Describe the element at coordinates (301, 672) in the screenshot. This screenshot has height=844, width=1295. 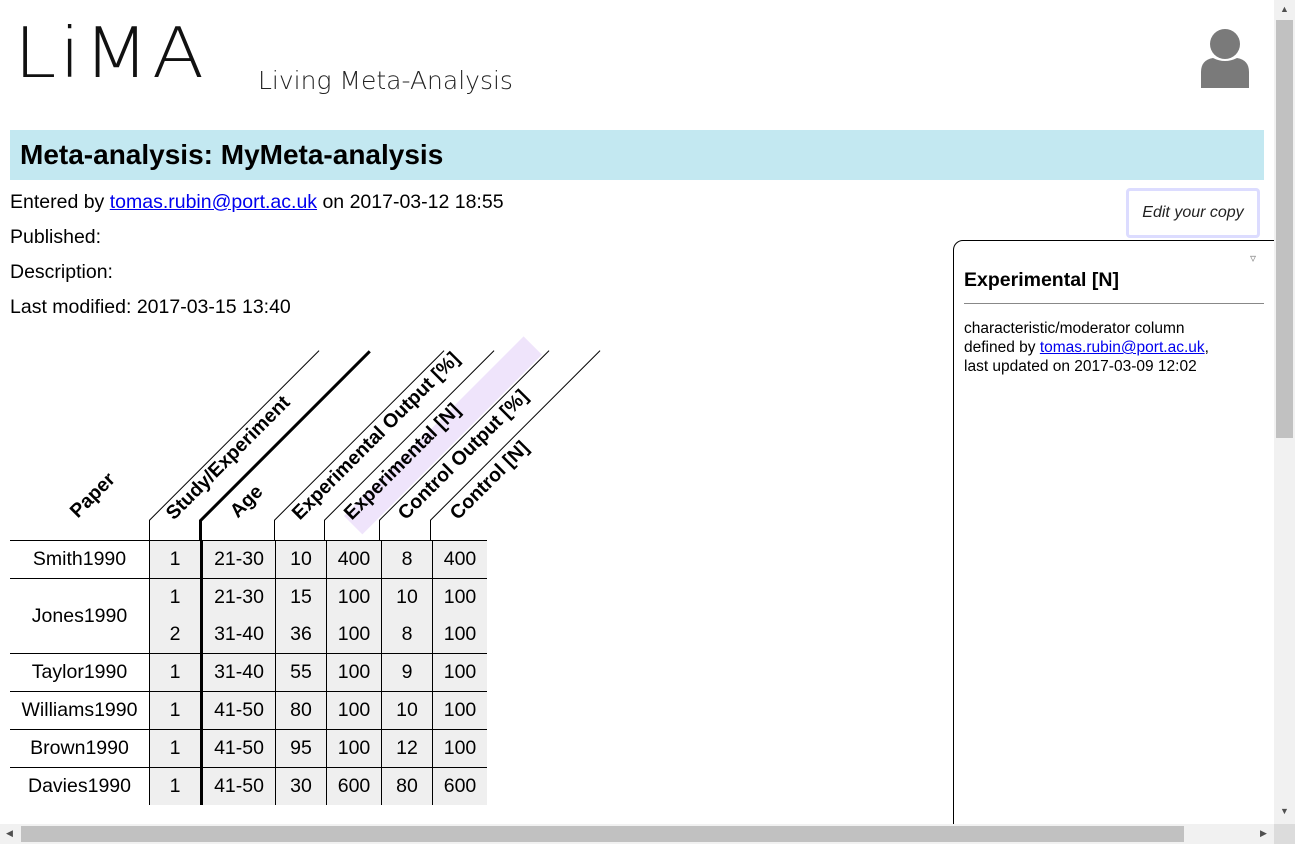
I see `exp-output-cell: 55` at that location.